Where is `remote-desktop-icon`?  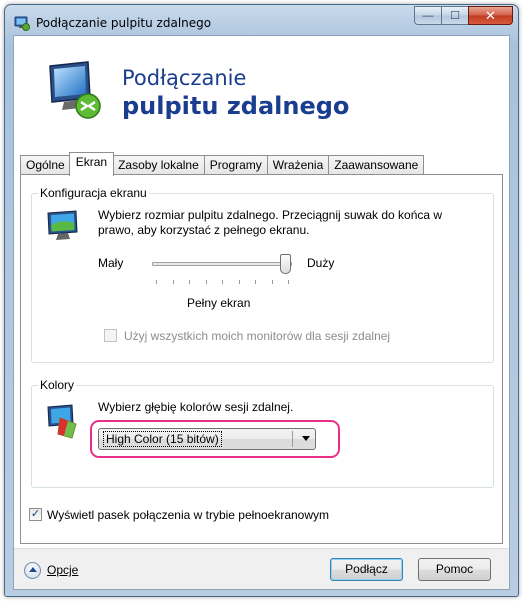 remote-desktop-icon is located at coordinates (75, 90).